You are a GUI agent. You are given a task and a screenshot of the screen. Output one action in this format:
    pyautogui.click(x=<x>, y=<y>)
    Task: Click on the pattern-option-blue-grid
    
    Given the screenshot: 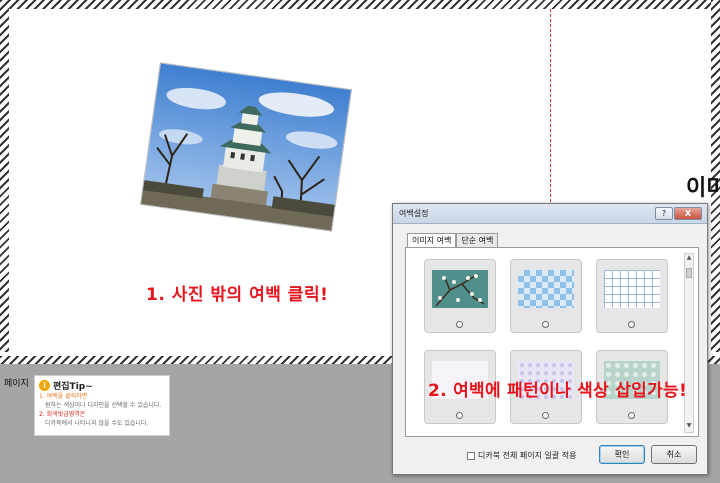 What is the action you would take?
    pyautogui.click(x=632, y=296)
    